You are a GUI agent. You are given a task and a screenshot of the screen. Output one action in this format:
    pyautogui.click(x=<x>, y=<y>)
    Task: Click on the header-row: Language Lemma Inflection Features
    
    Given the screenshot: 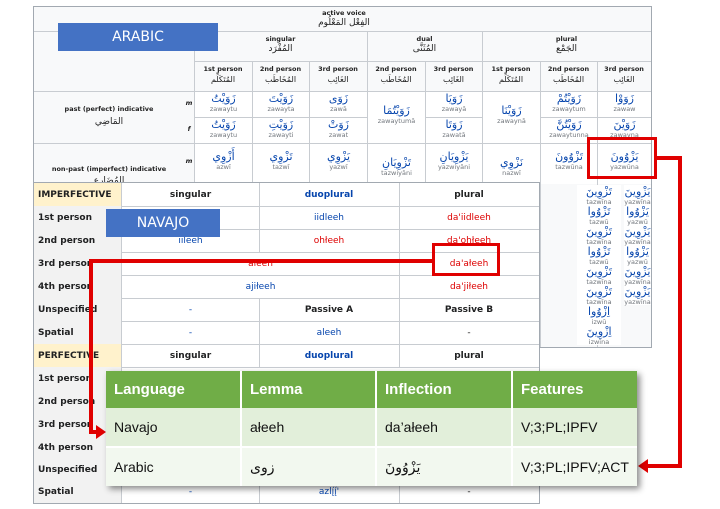 What is the action you would take?
    pyautogui.click(x=371, y=389)
    